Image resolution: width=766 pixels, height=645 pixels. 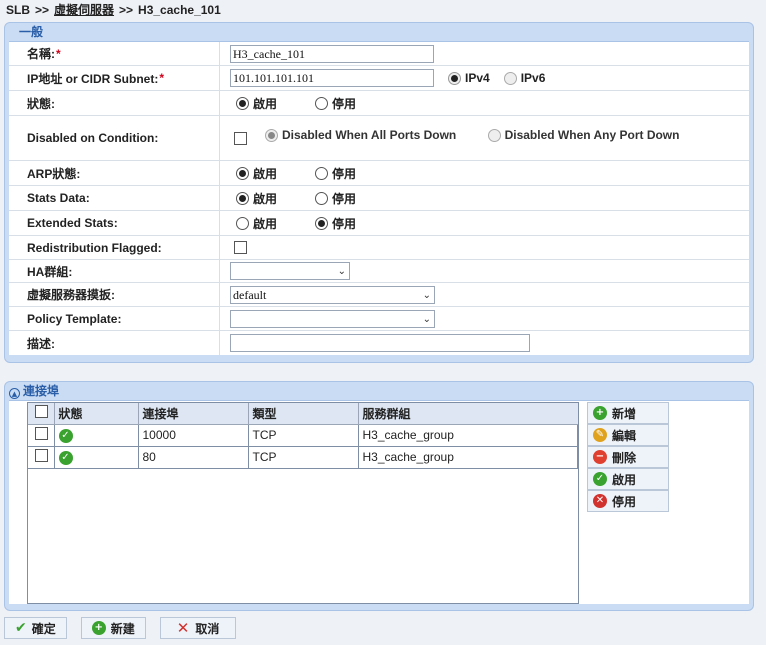 I want to click on description-input, so click(x=380, y=343).